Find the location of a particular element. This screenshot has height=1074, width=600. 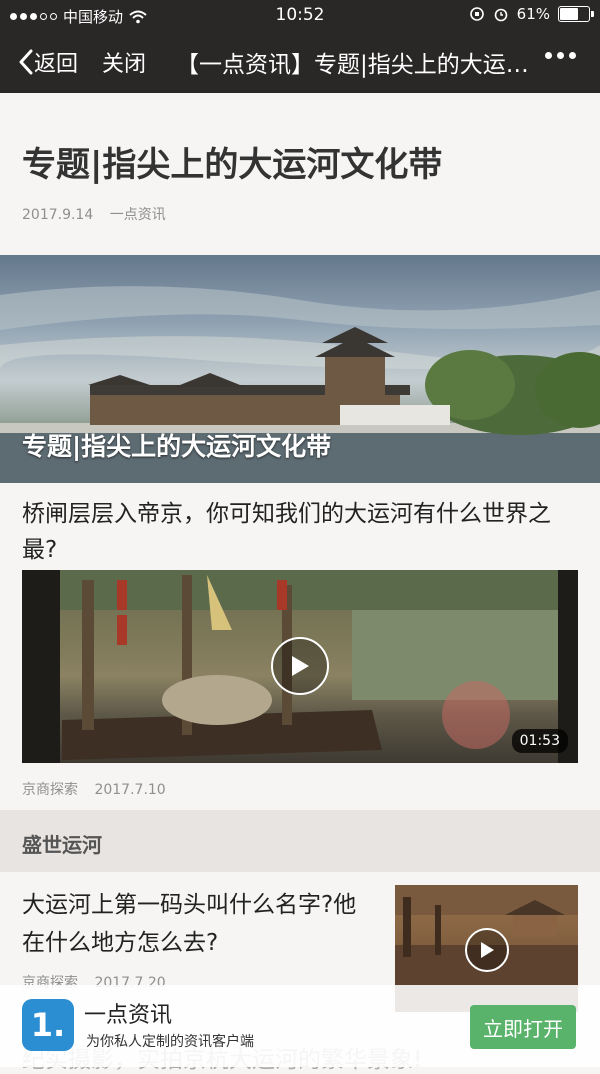

back-label: 返回 is located at coordinates (56, 64).